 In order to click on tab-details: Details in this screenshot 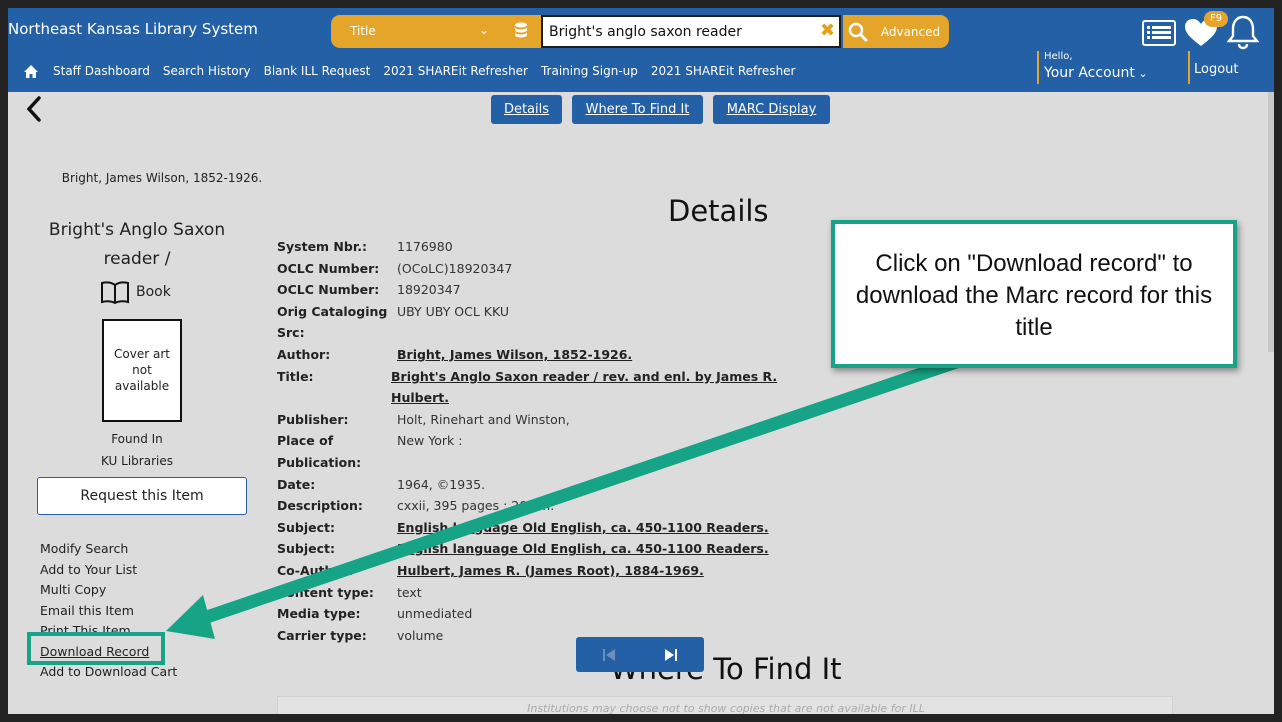, I will do `click(526, 109)`.